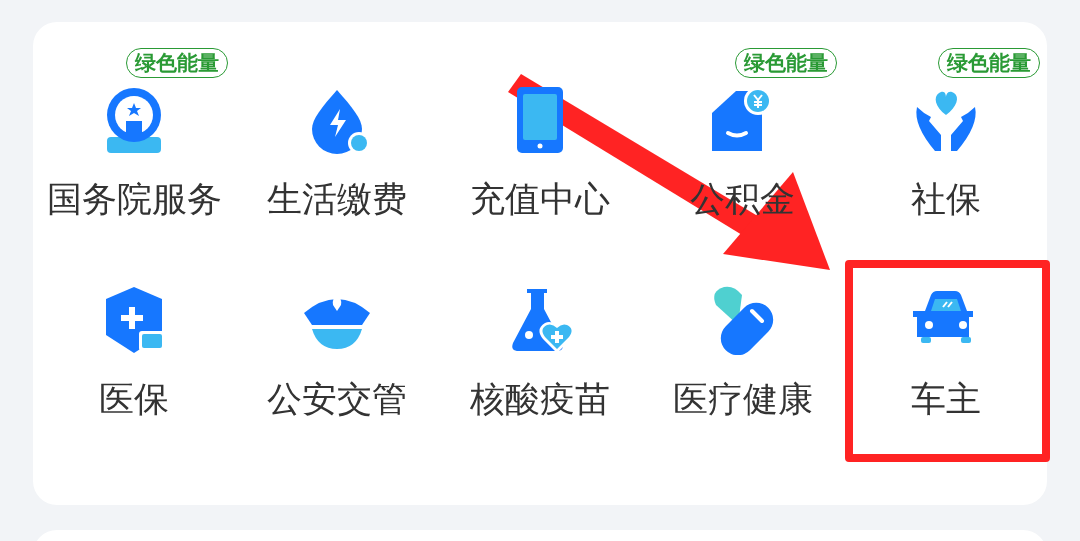 Image resolution: width=1080 pixels, height=541 pixels. I want to click on service-label: 国务院服务, so click(134, 199).